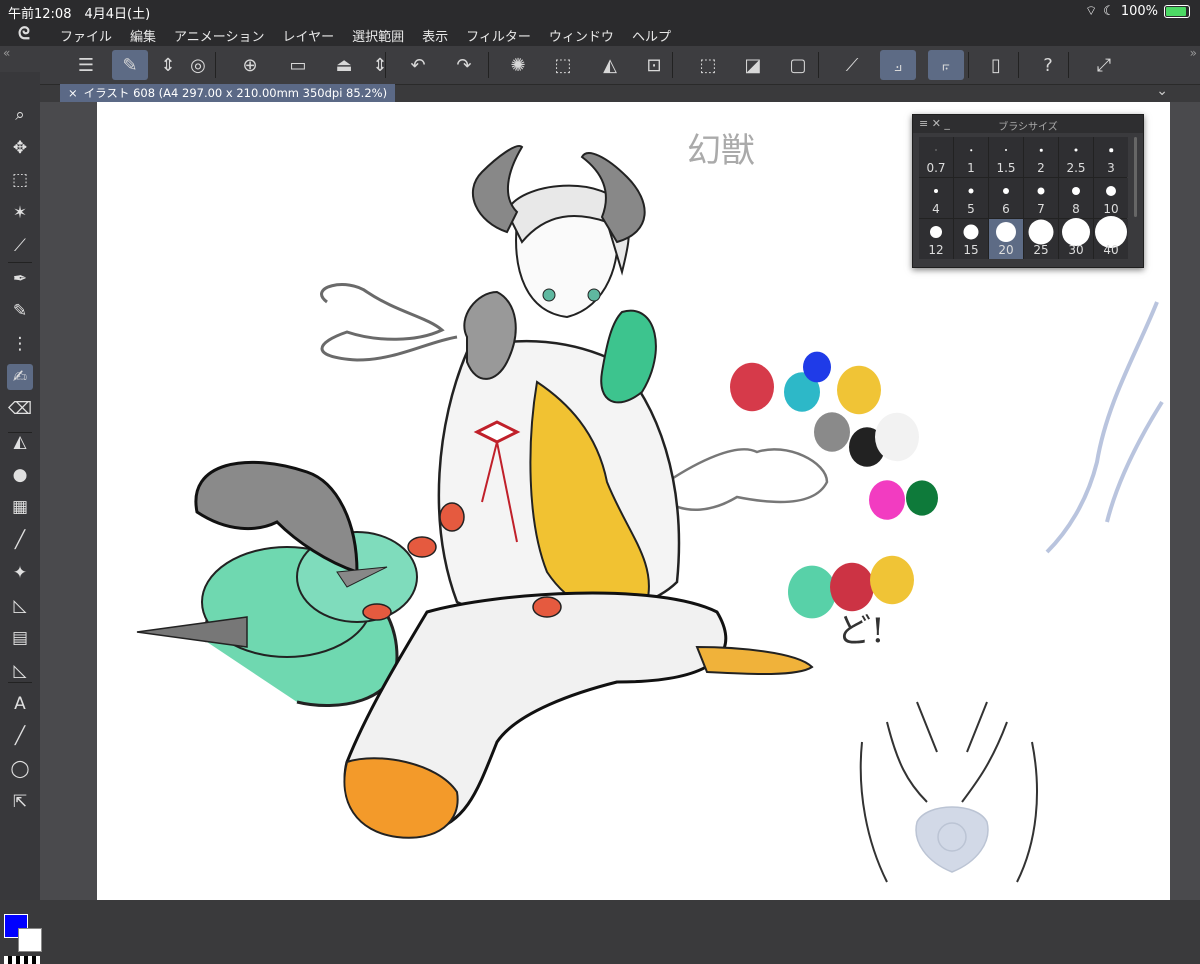 The image size is (1200, 964). I want to click on invert-icon: ◪, so click(753, 65).